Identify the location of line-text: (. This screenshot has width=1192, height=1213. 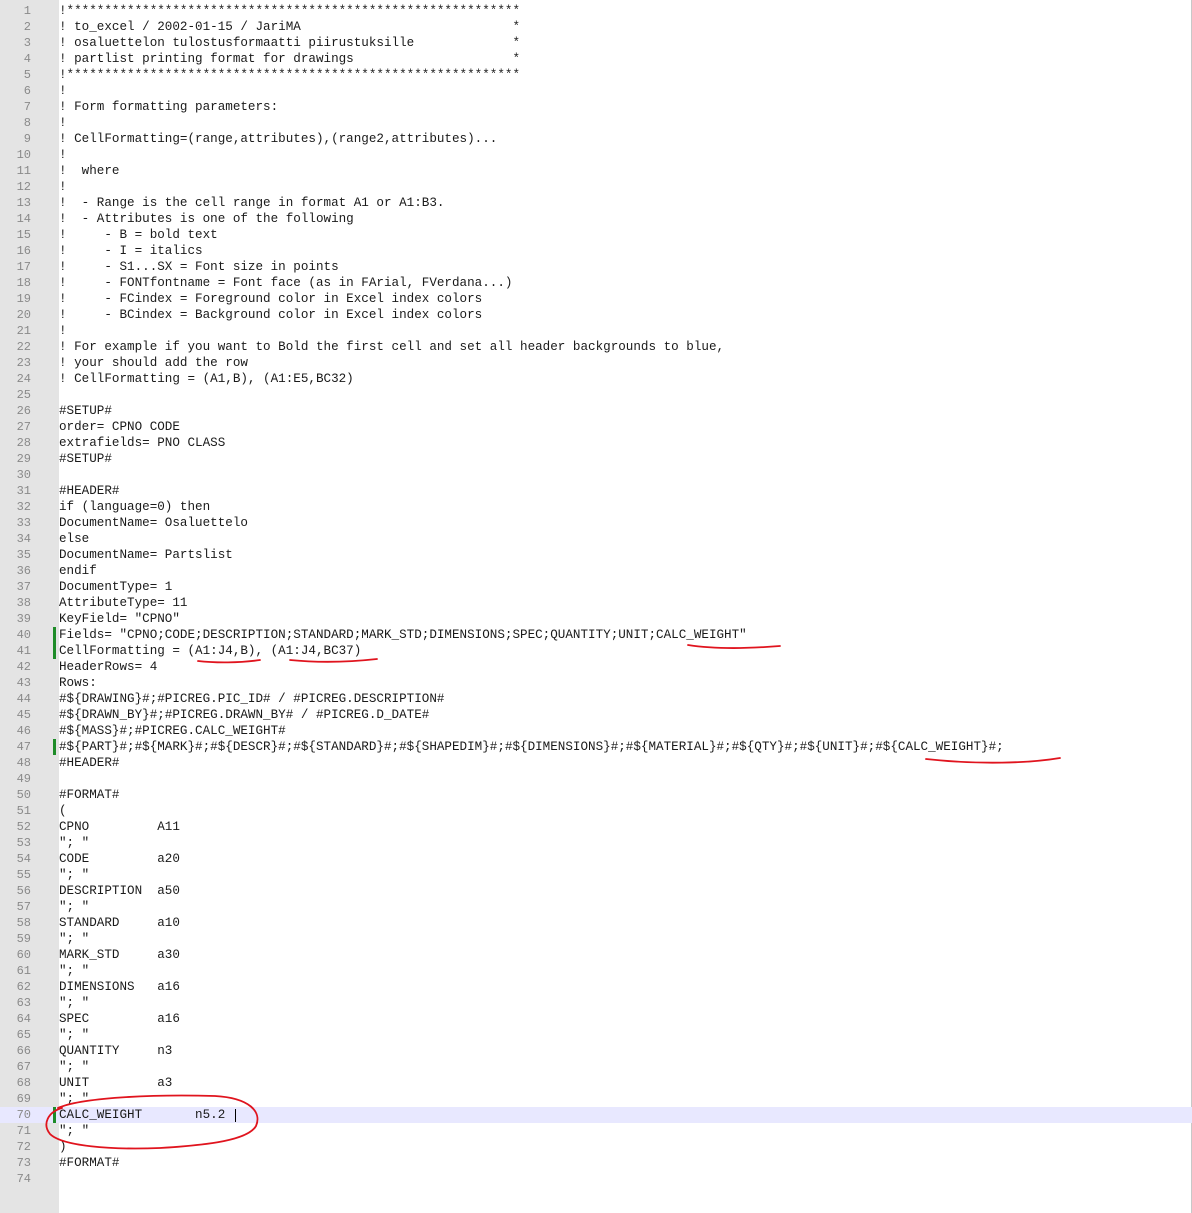
(63, 811).